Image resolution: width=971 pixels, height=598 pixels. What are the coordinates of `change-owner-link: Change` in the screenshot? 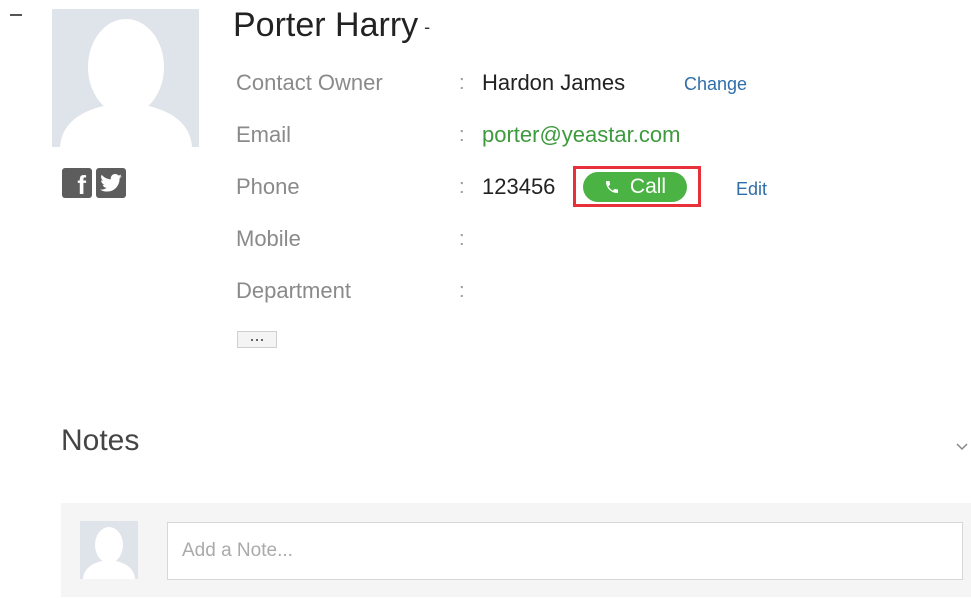 It's located at (715, 84).